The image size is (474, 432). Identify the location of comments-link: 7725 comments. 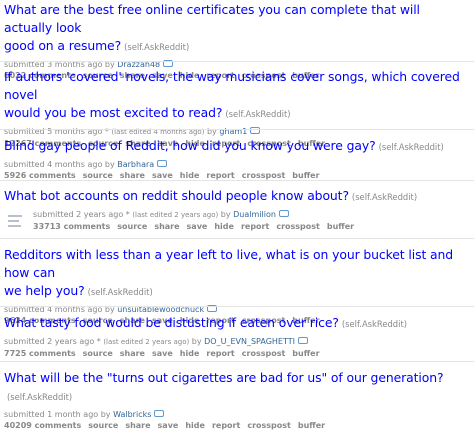
(40, 353).